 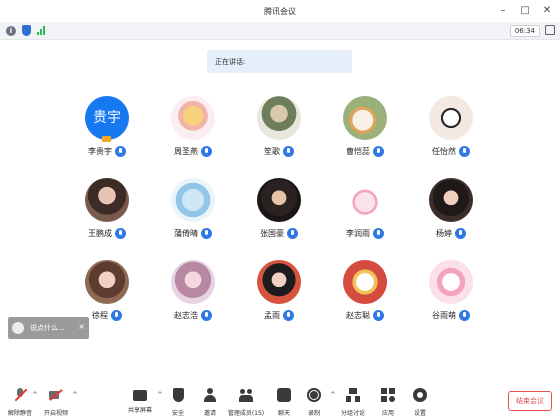 I want to click on title-bar: 腾讯会议 – □ ✕, so click(x=280, y=11).